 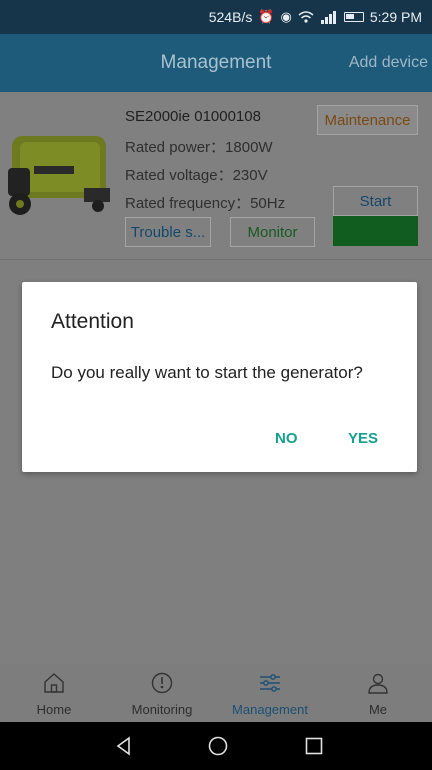 What do you see at coordinates (54, 683) in the screenshot?
I see `home-icon` at bounding box center [54, 683].